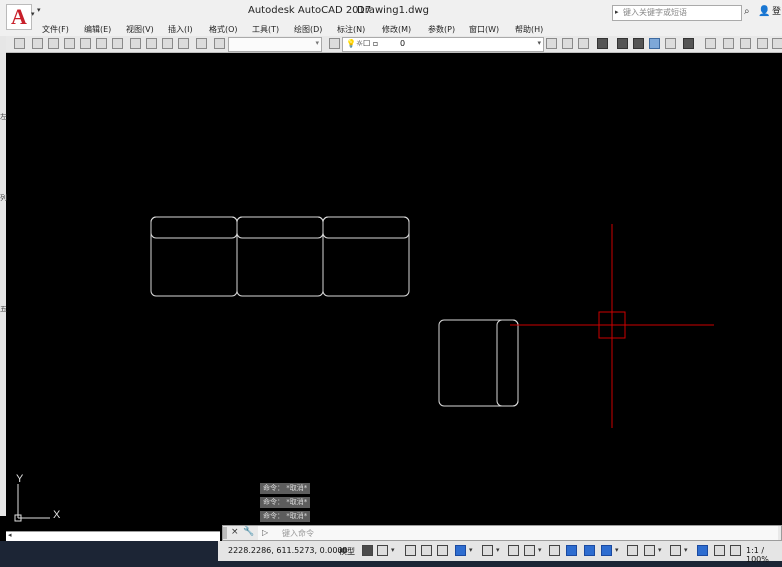 The height and width of the screenshot is (567, 782). Describe the element at coordinates (298, 533) in the screenshot. I see `command-placeholder: 键入命令` at that location.